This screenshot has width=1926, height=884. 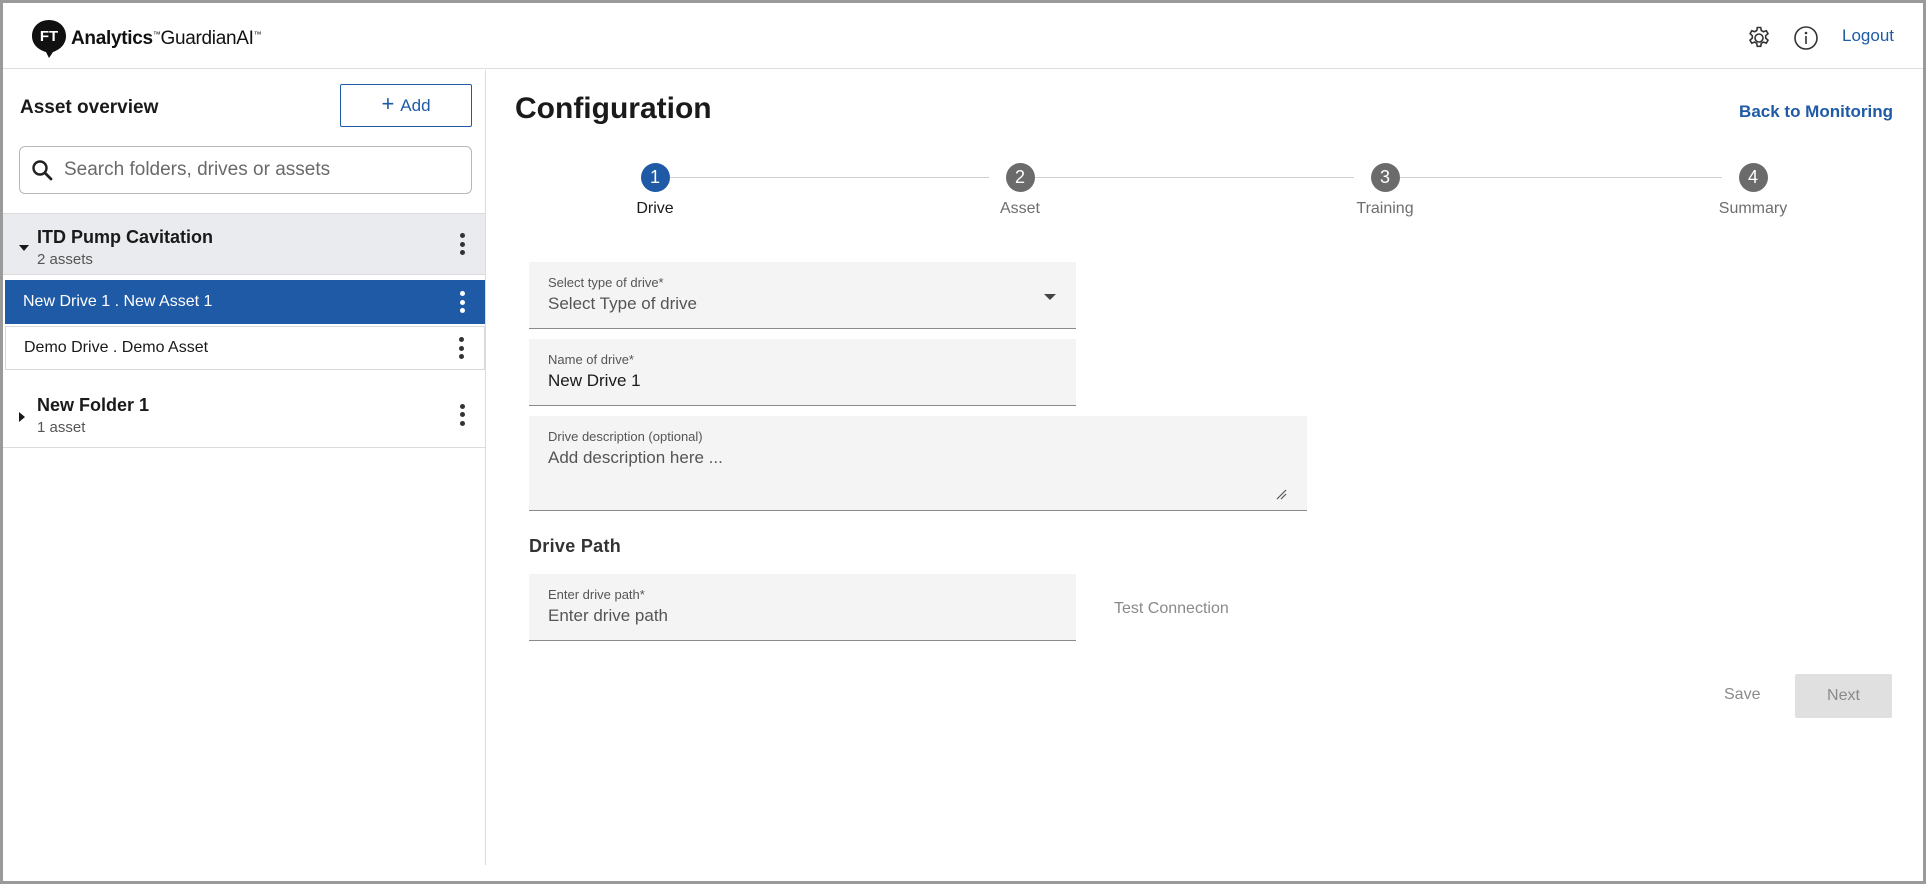 I want to click on logout-link: Logout, so click(x=1868, y=36).